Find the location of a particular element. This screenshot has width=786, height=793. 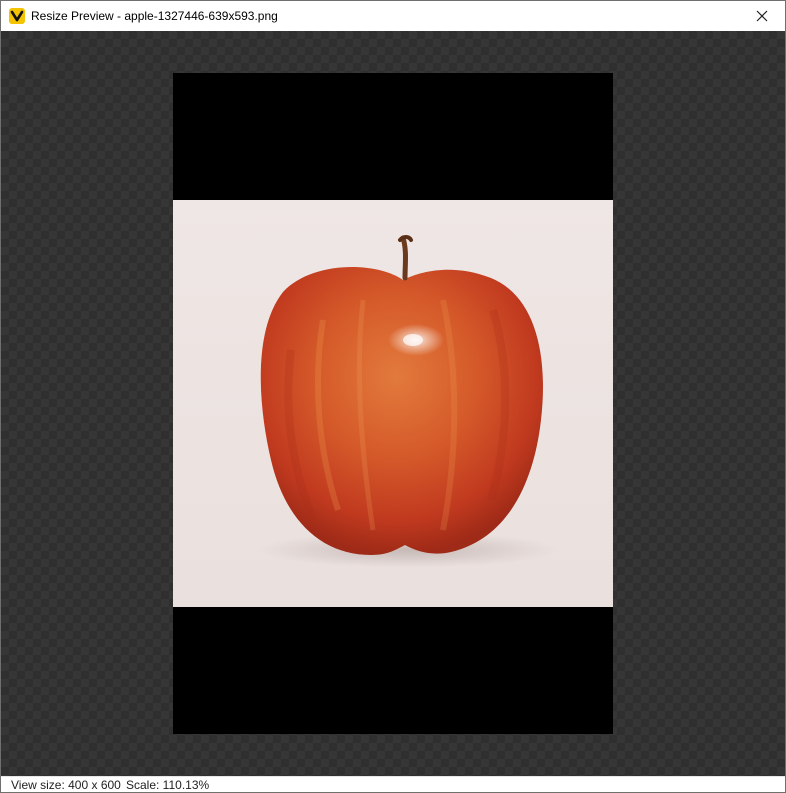

viewer-logo-icon is located at coordinates (17, 16).